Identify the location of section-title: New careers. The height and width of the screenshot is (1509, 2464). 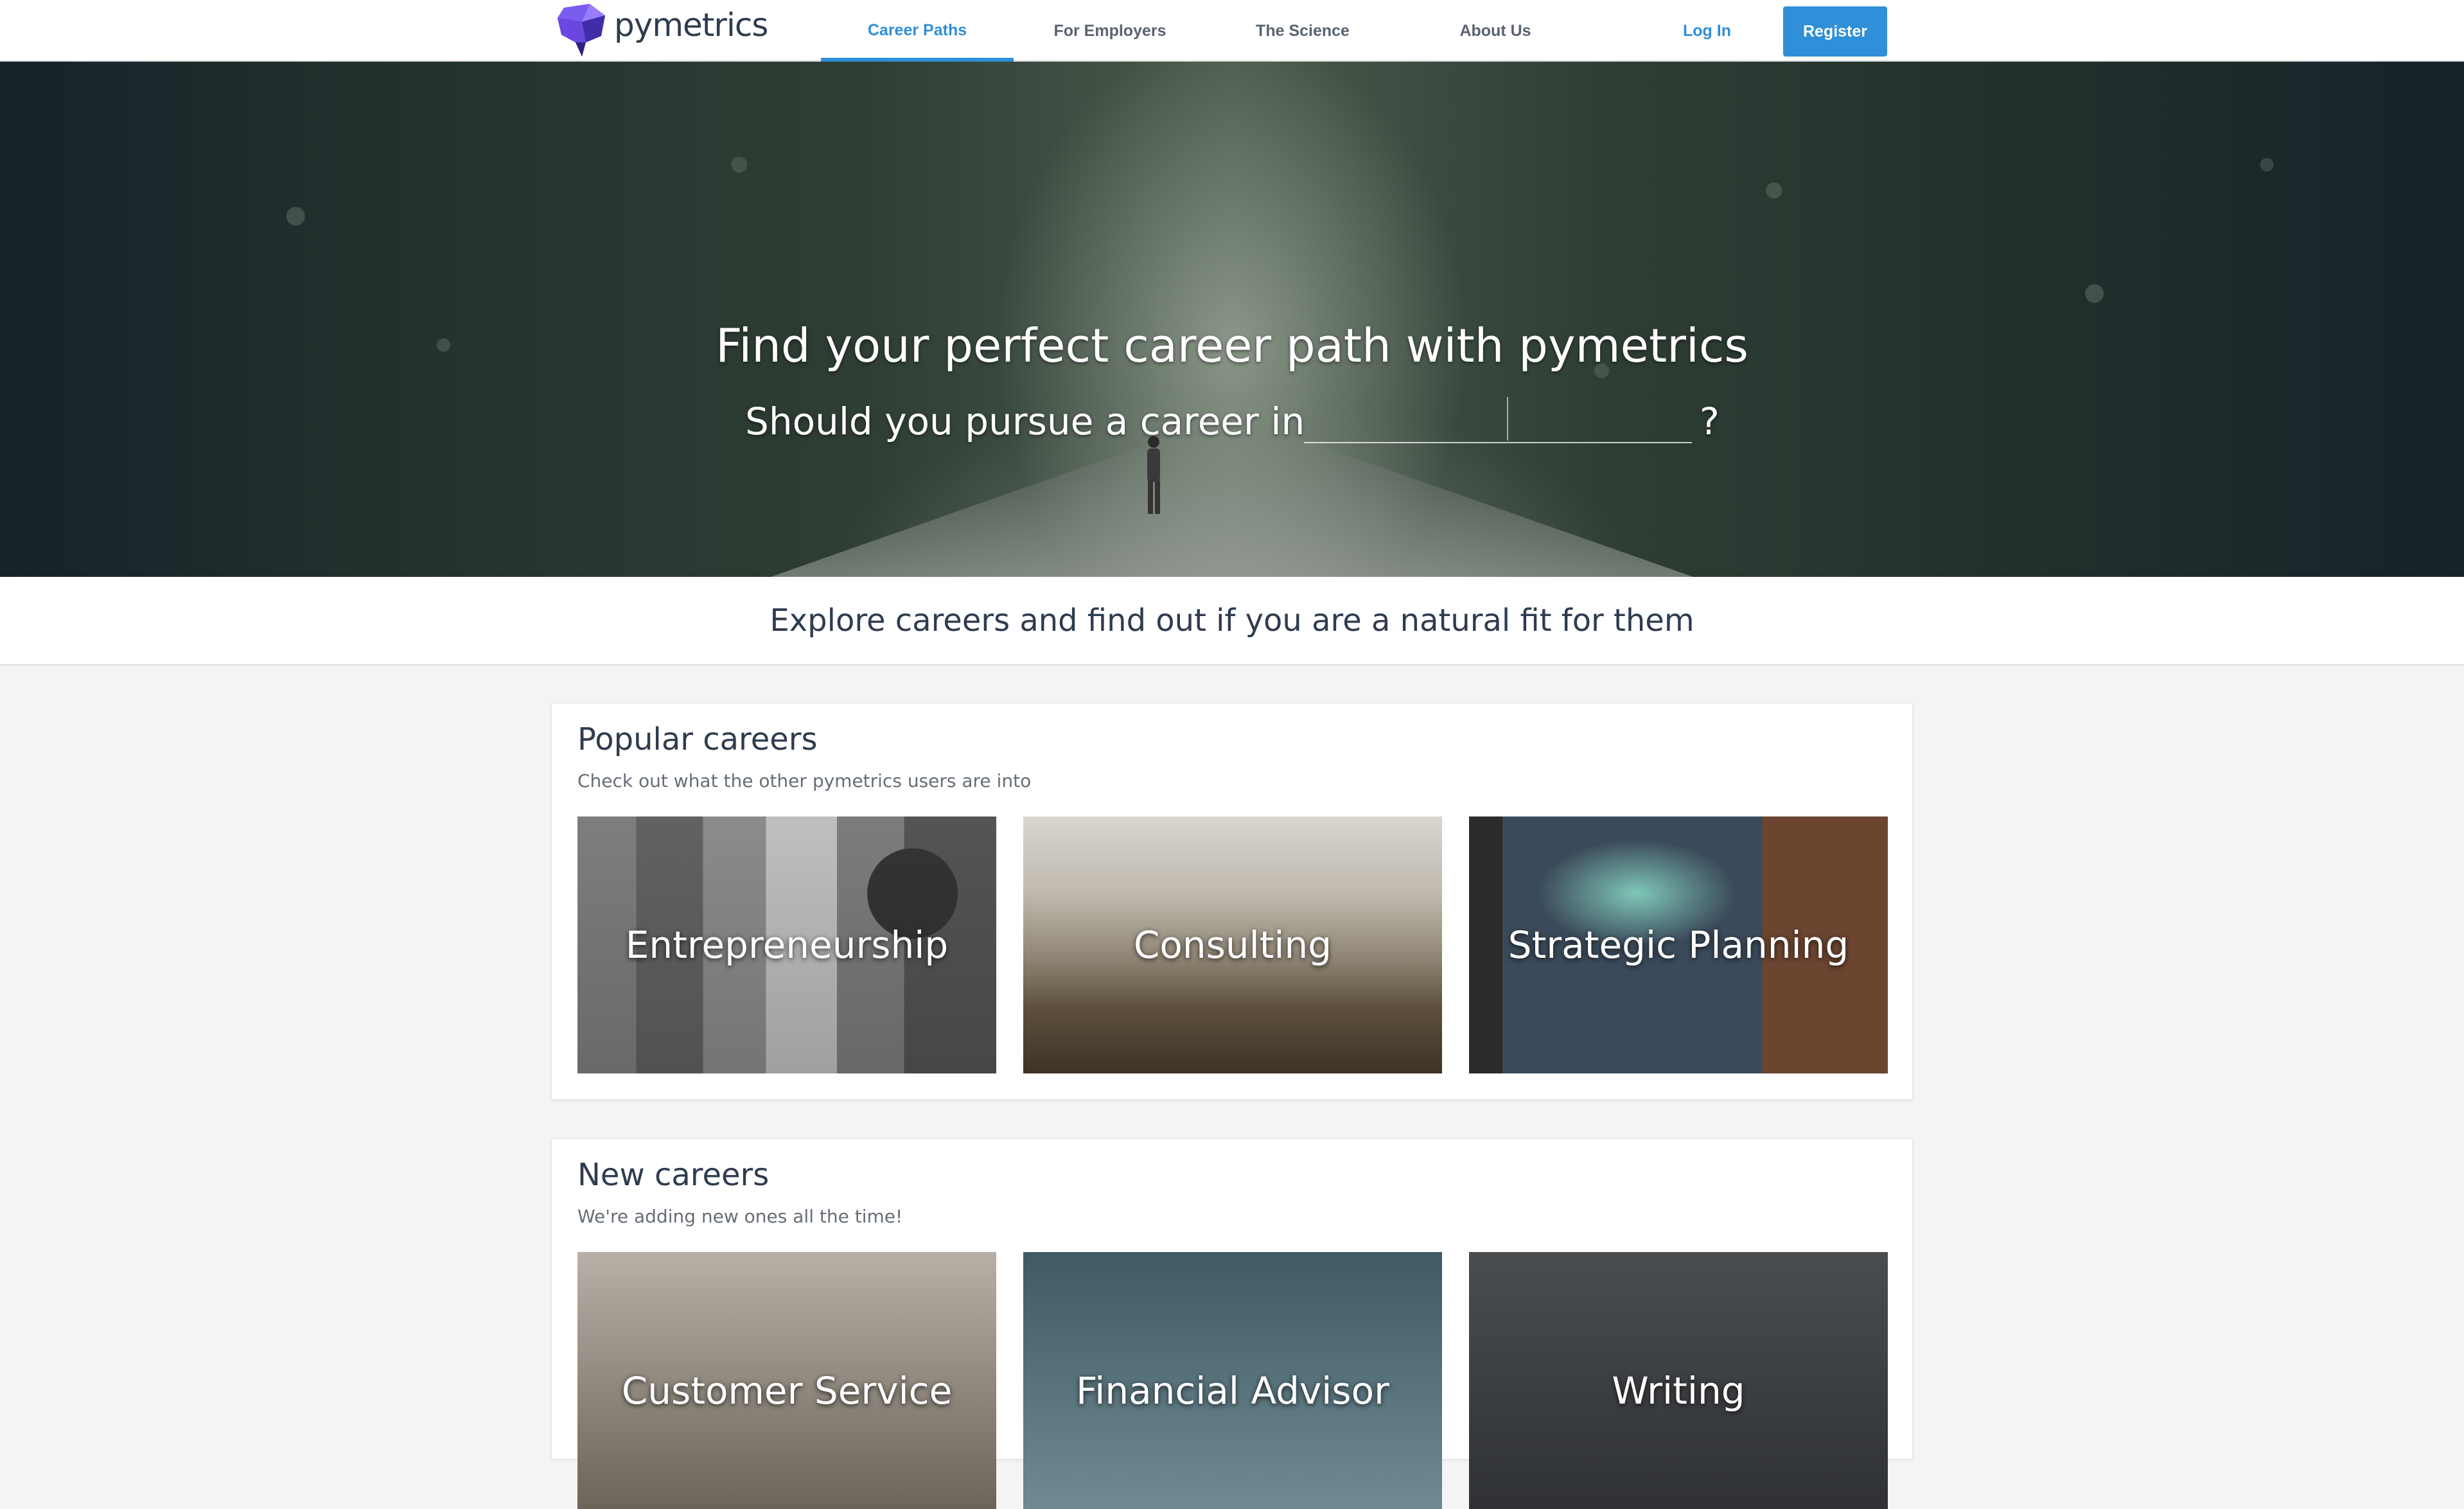
(673, 1175).